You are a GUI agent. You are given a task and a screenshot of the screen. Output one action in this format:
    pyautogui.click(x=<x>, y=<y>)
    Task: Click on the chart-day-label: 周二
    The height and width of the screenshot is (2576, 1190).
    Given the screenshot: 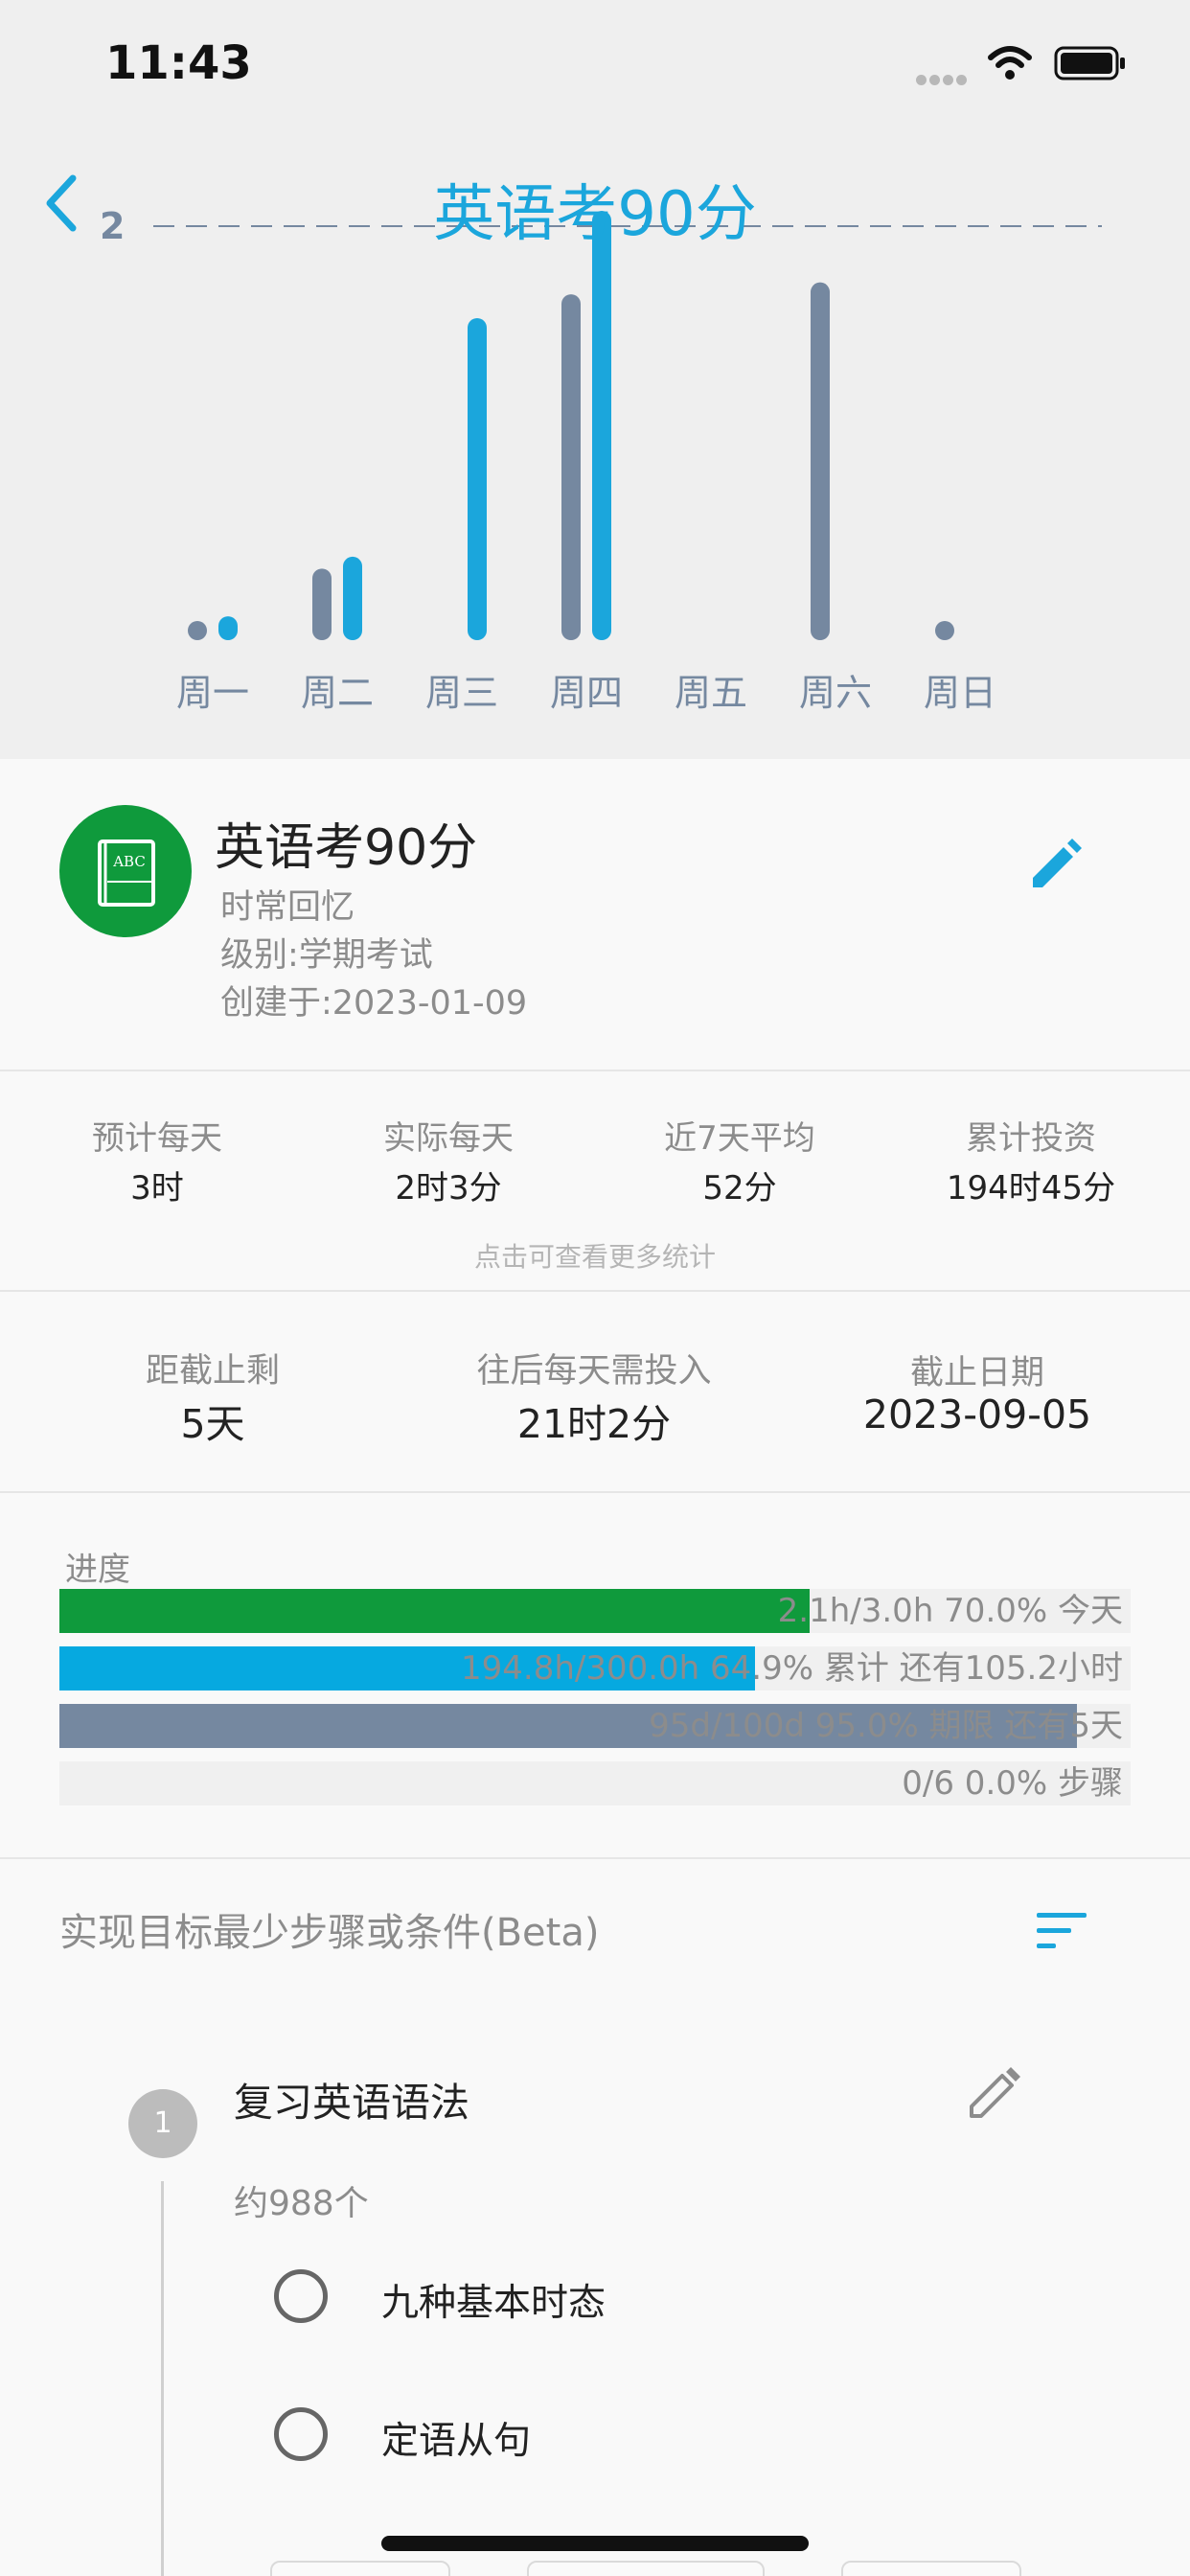 What is the action you would take?
    pyautogui.click(x=338, y=693)
    